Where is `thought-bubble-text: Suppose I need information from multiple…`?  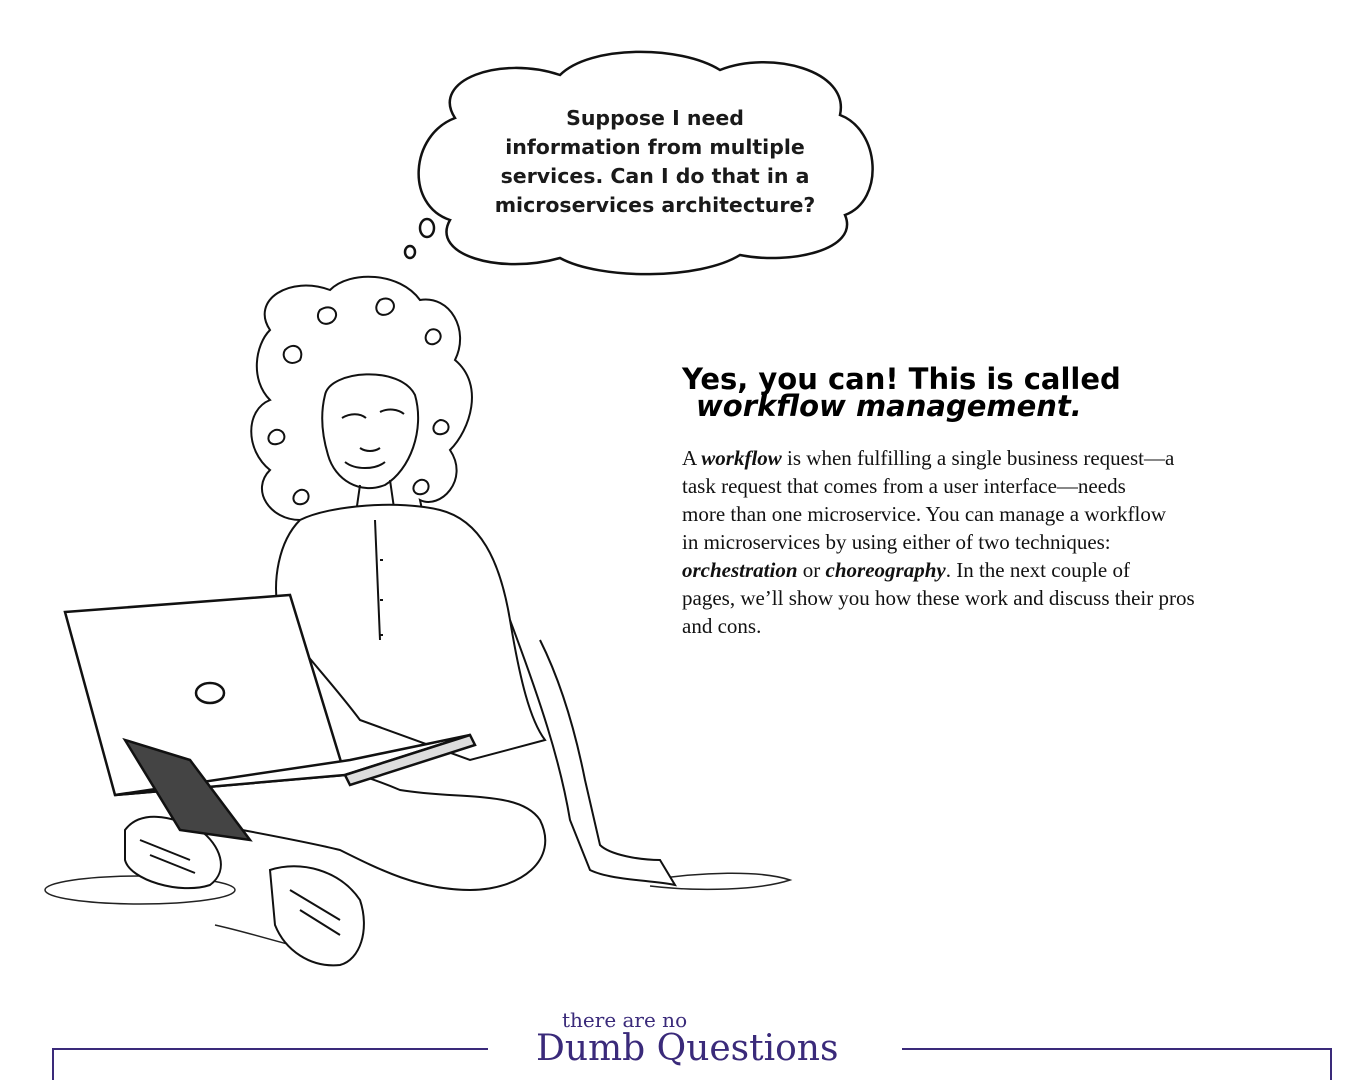 thought-bubble-text: Suppose I need information from multiple… is located at coordinates (655, 162).